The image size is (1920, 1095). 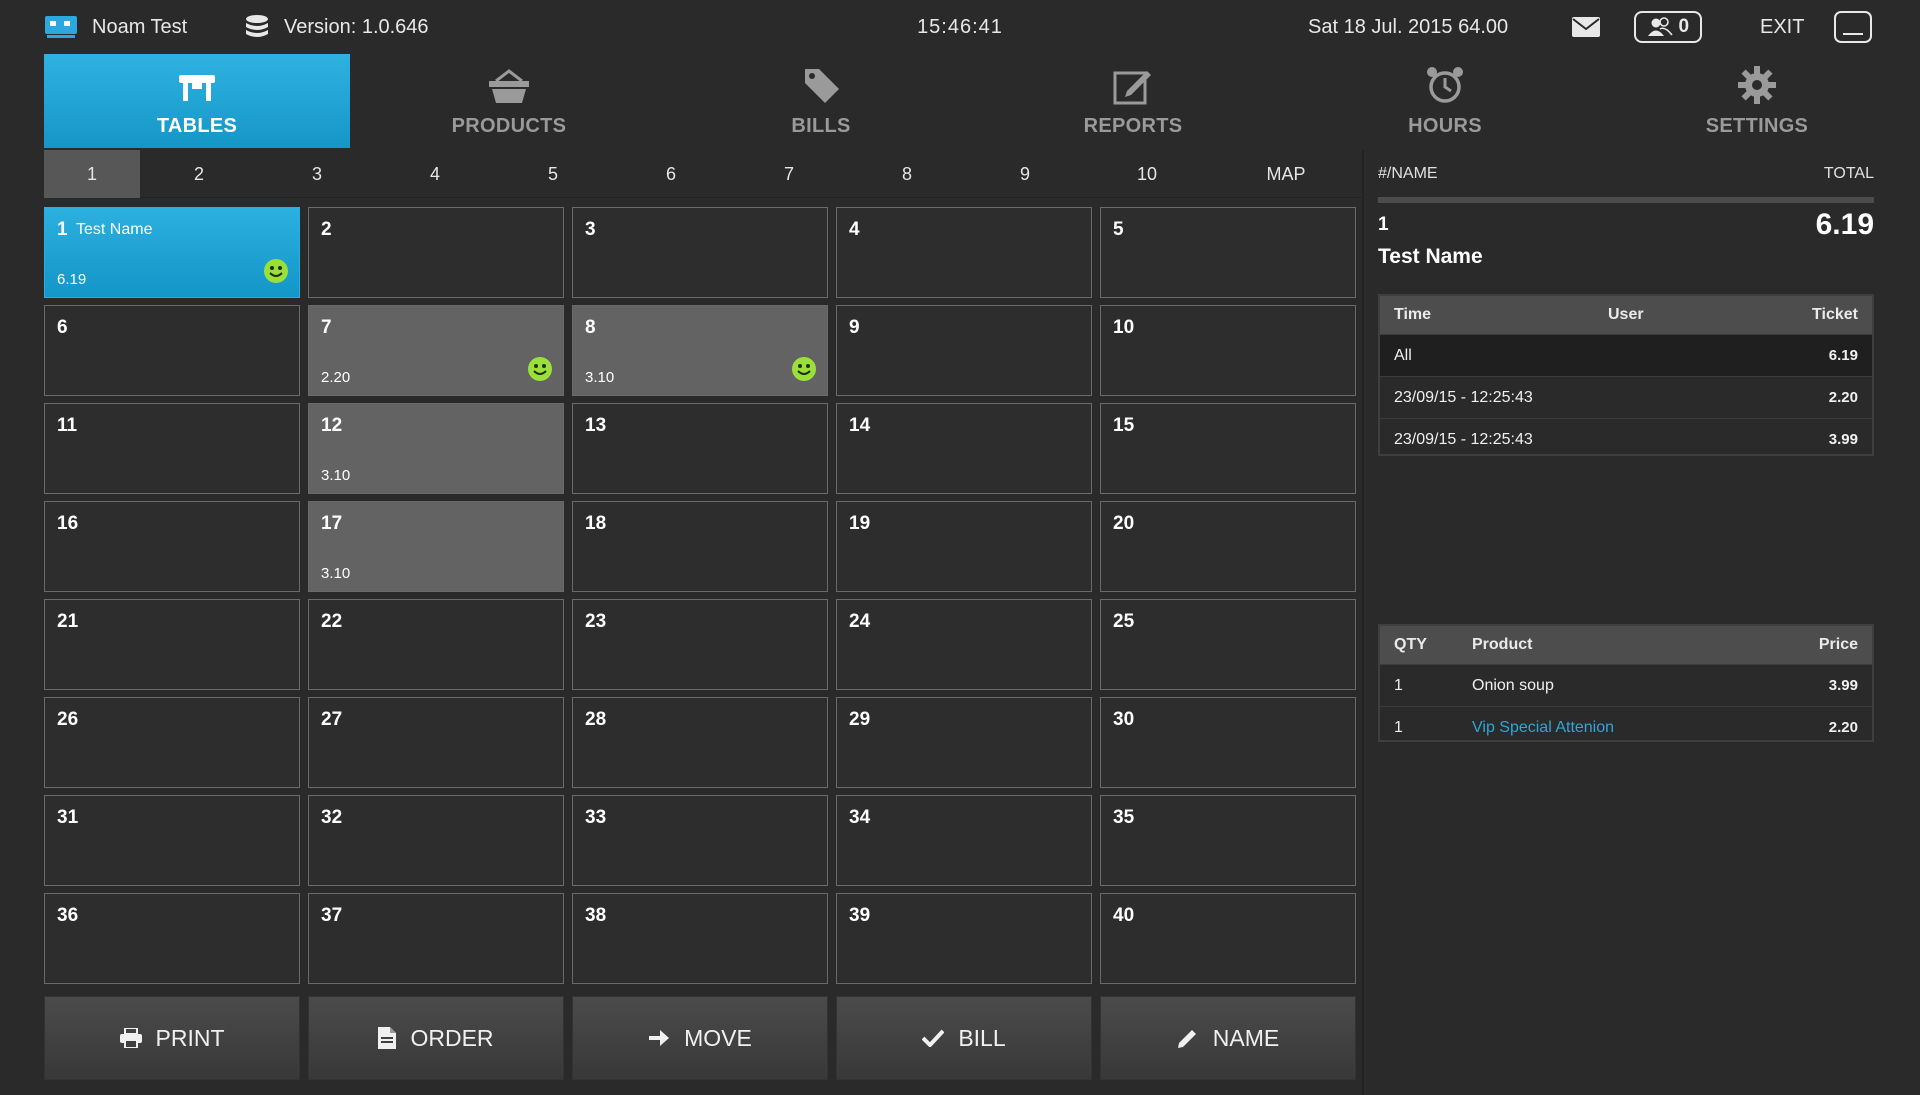 I want to click on ticket-row: All 6.19, so click(x=1626, y=355).